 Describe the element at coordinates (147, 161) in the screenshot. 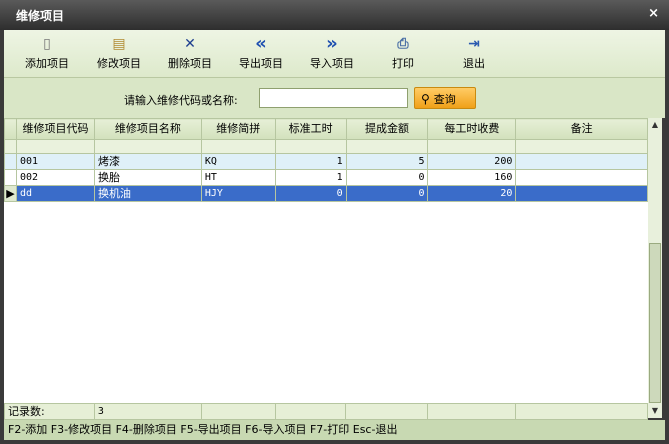

I see `cell-name: 烤漆` at that location.